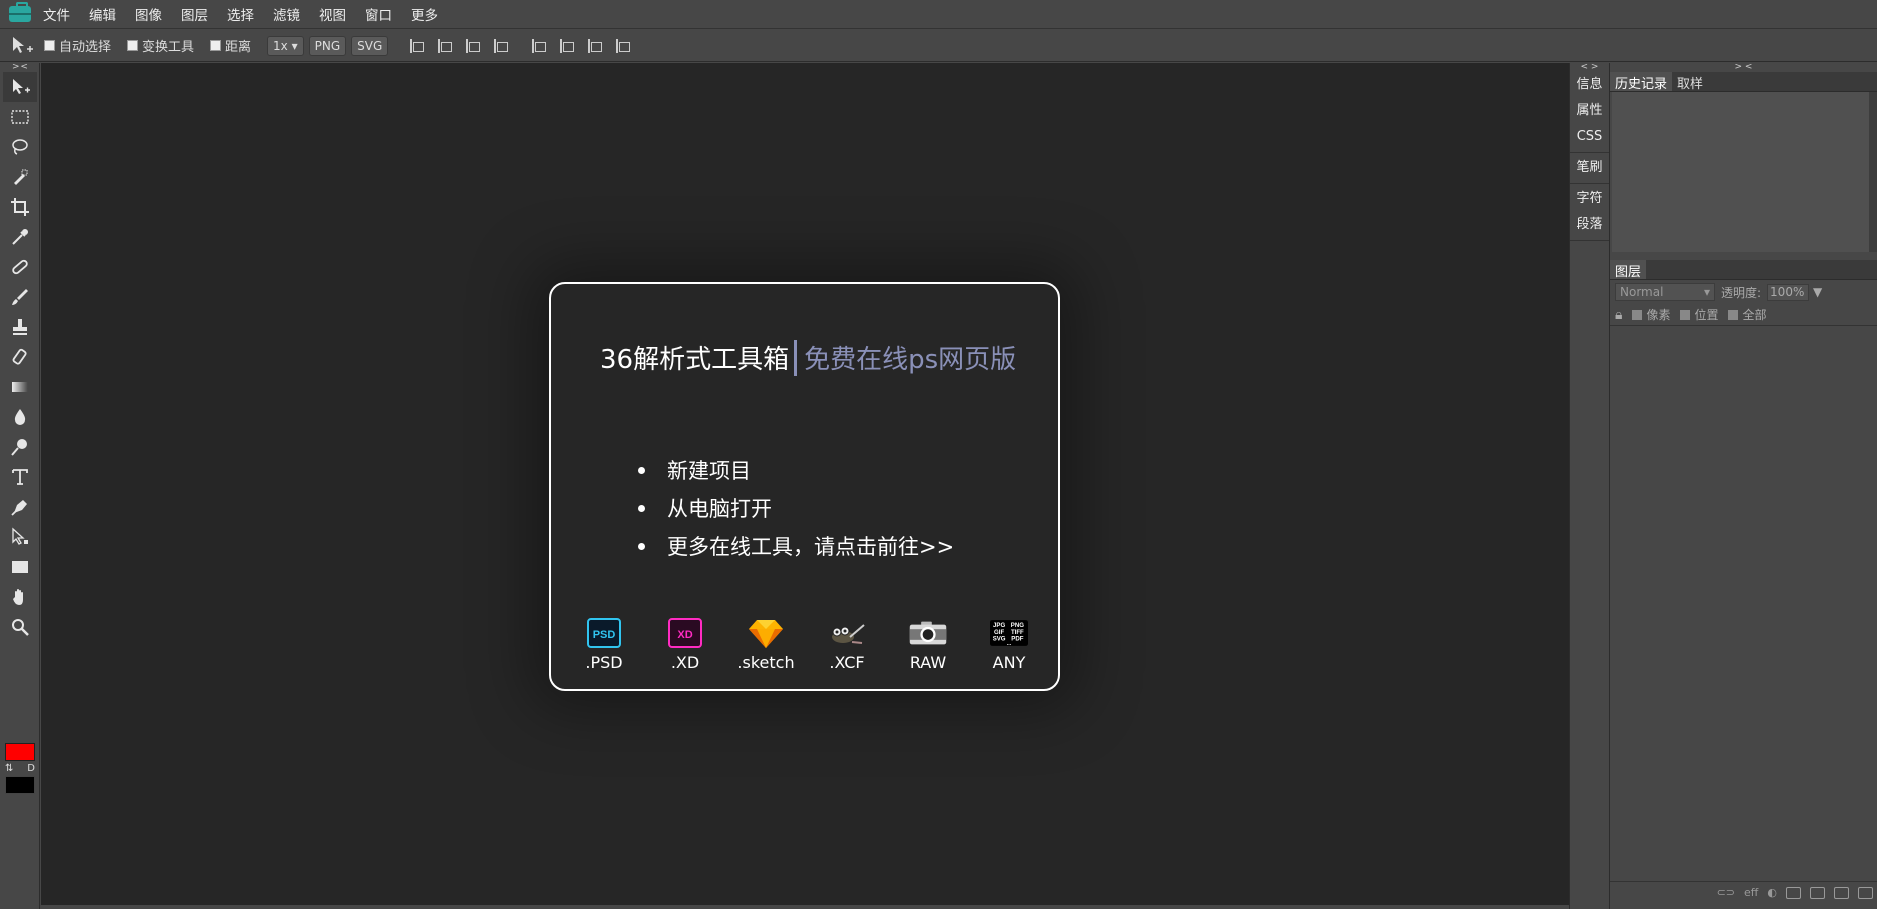 This screenshot has height=909, width=1877. Describe the element at coordinates (230, 45) in the screenshot. I see `distance-checkbox: 距离` at that location.